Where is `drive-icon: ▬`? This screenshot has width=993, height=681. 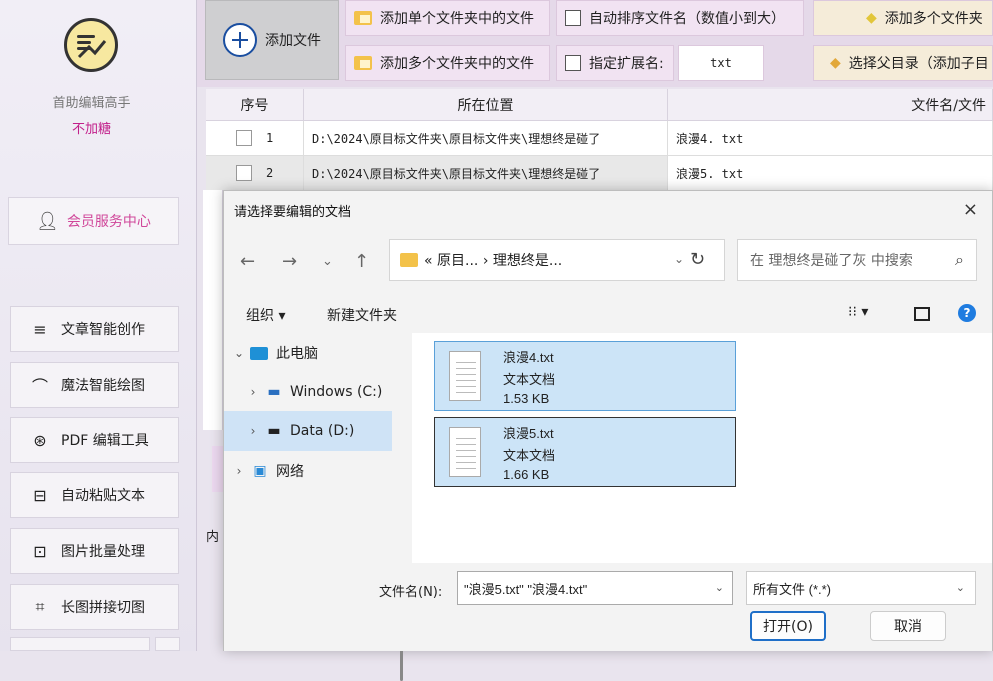
drive-icon: ▬ is located at coordinates (274, 431).